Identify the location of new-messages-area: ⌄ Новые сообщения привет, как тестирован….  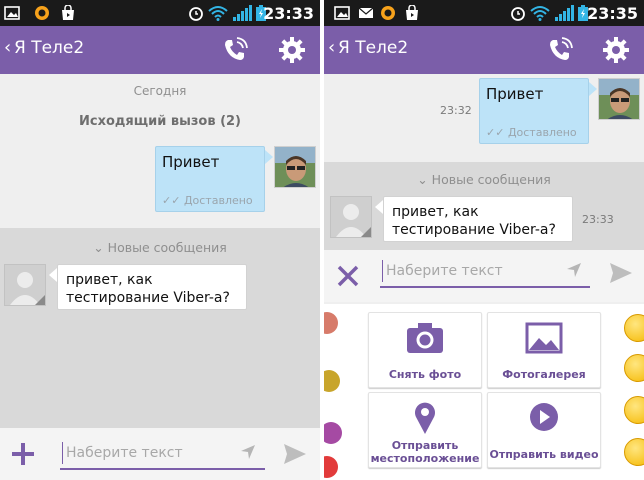
(484, 206).